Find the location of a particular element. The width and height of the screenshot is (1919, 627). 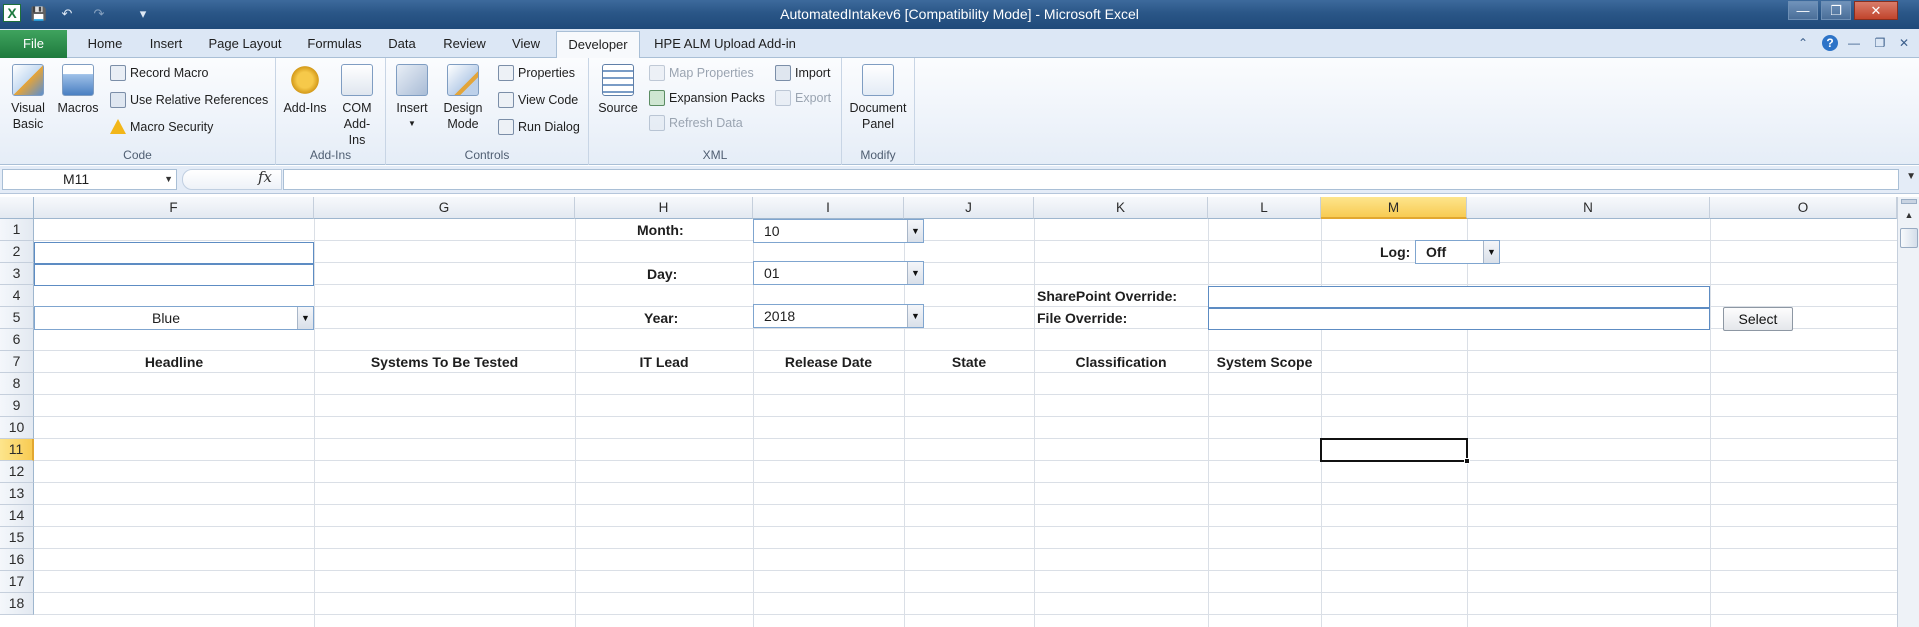

design-mode-button: Design Mode is located at coordinates (463, 97).